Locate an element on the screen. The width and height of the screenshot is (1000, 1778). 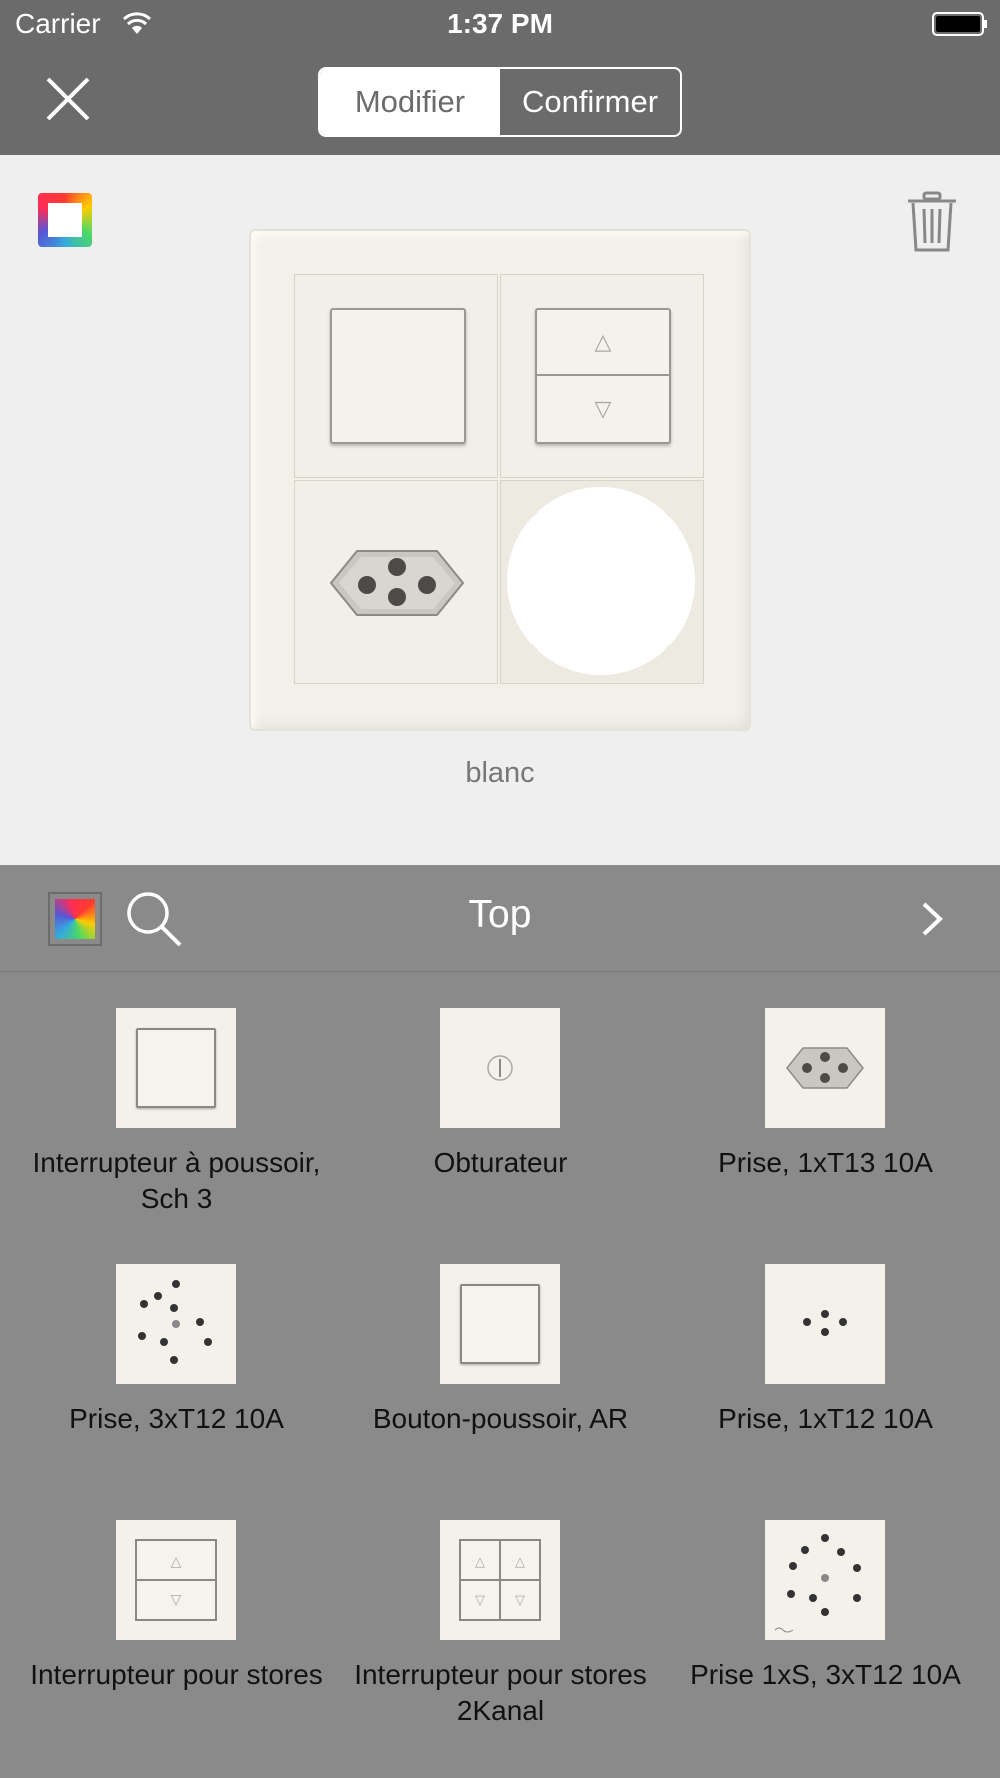
product-label: Interrupteur à poussoir, Sch 3 is located at coordinates (176, 1180).